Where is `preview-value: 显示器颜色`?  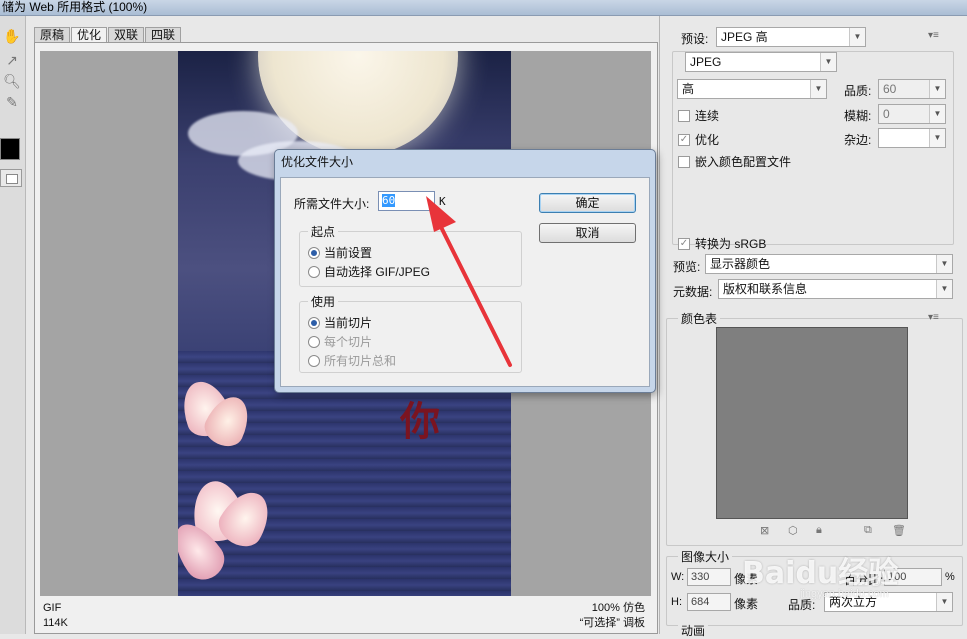
preview-value: 显示器颜色 is located at coordinates (740, 264).